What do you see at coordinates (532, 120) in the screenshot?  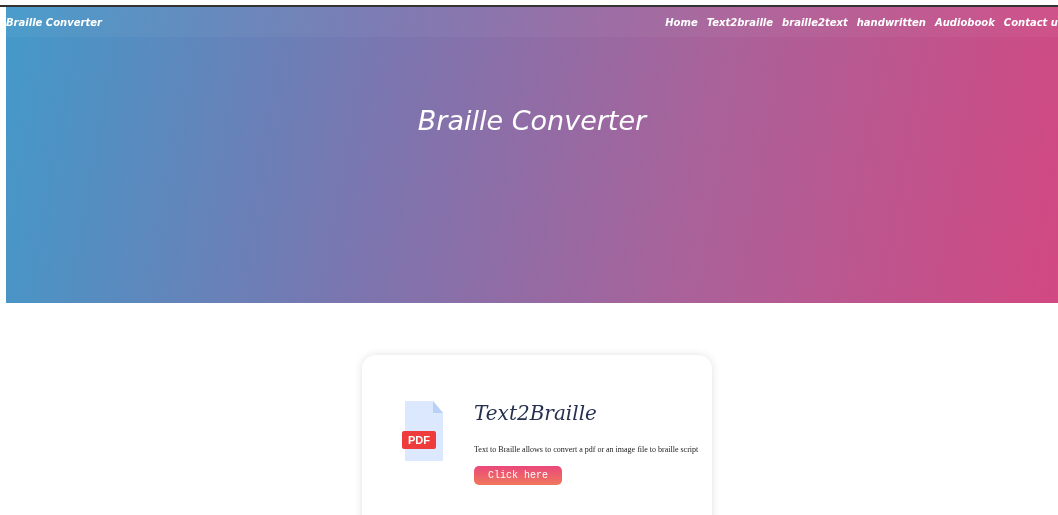 I see `page-title: Braille Converter` at bounding box center [532, 120].